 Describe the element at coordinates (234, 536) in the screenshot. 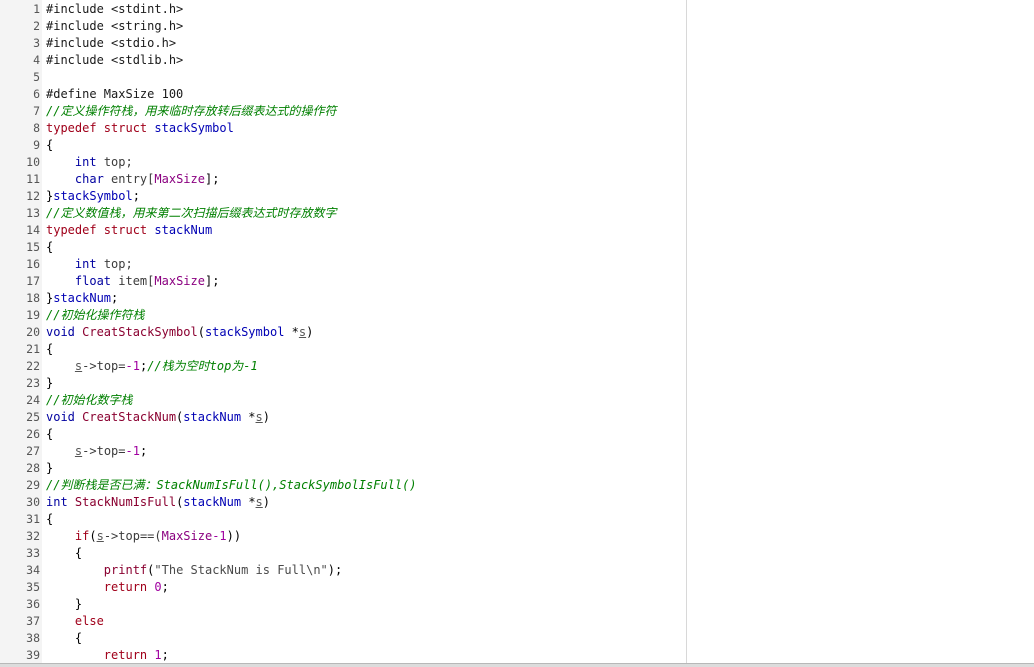

I see `code-token: ))` at that location.